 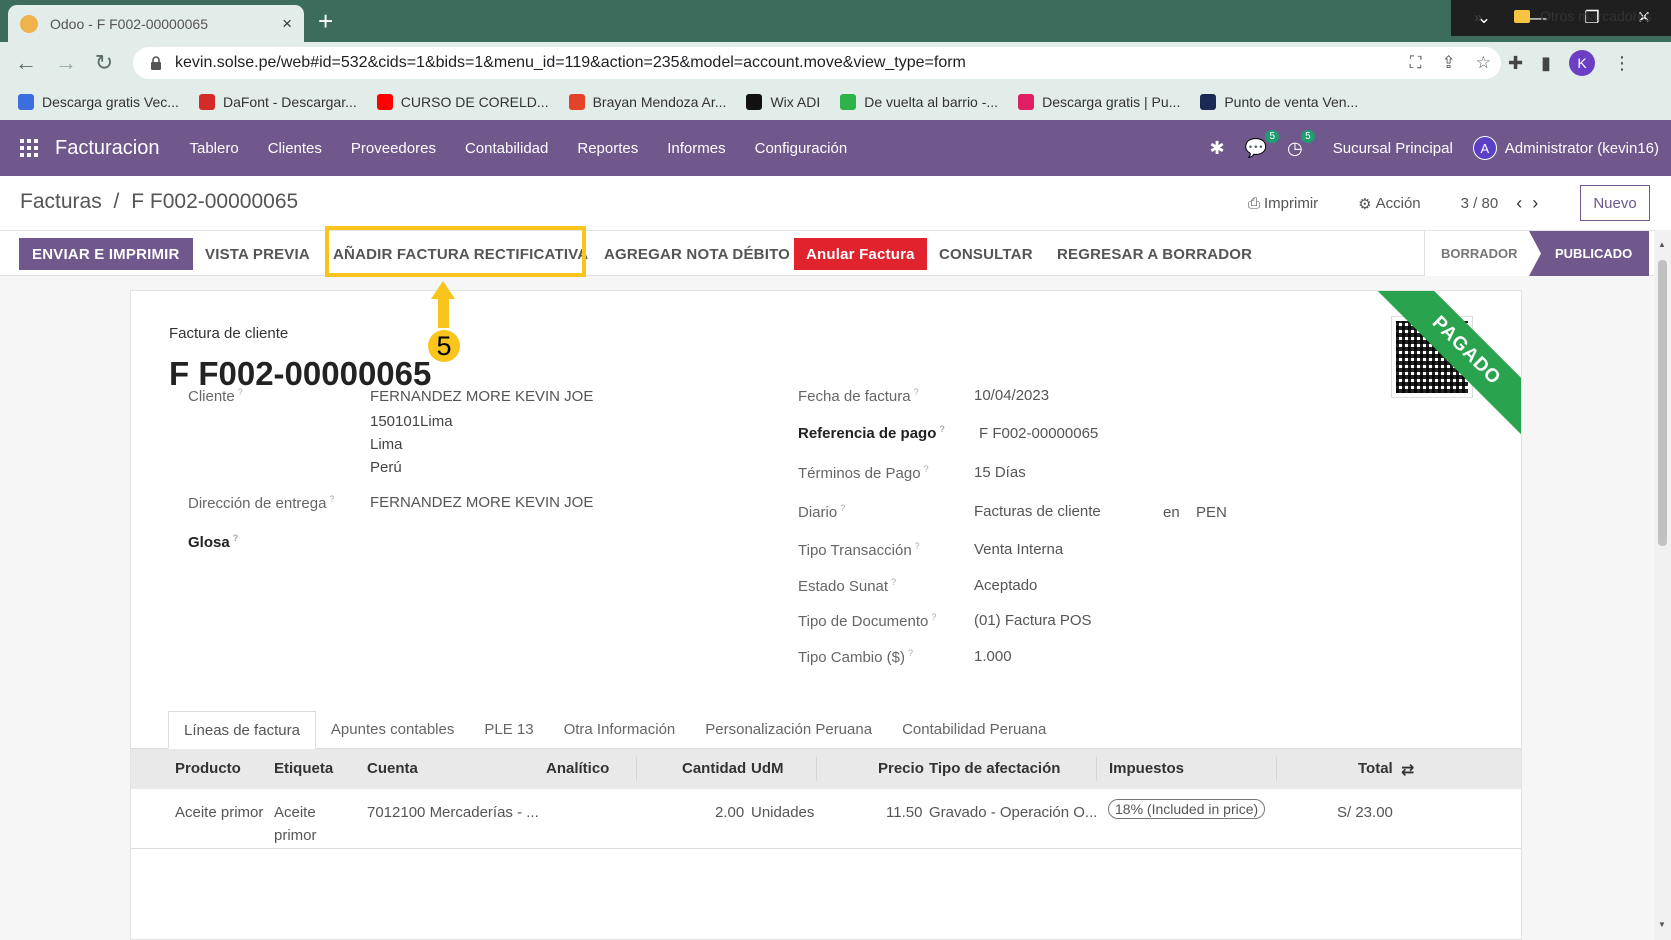 I want to click on invoice-date-label: Fecha de factura?, so click(x=858, y=396).